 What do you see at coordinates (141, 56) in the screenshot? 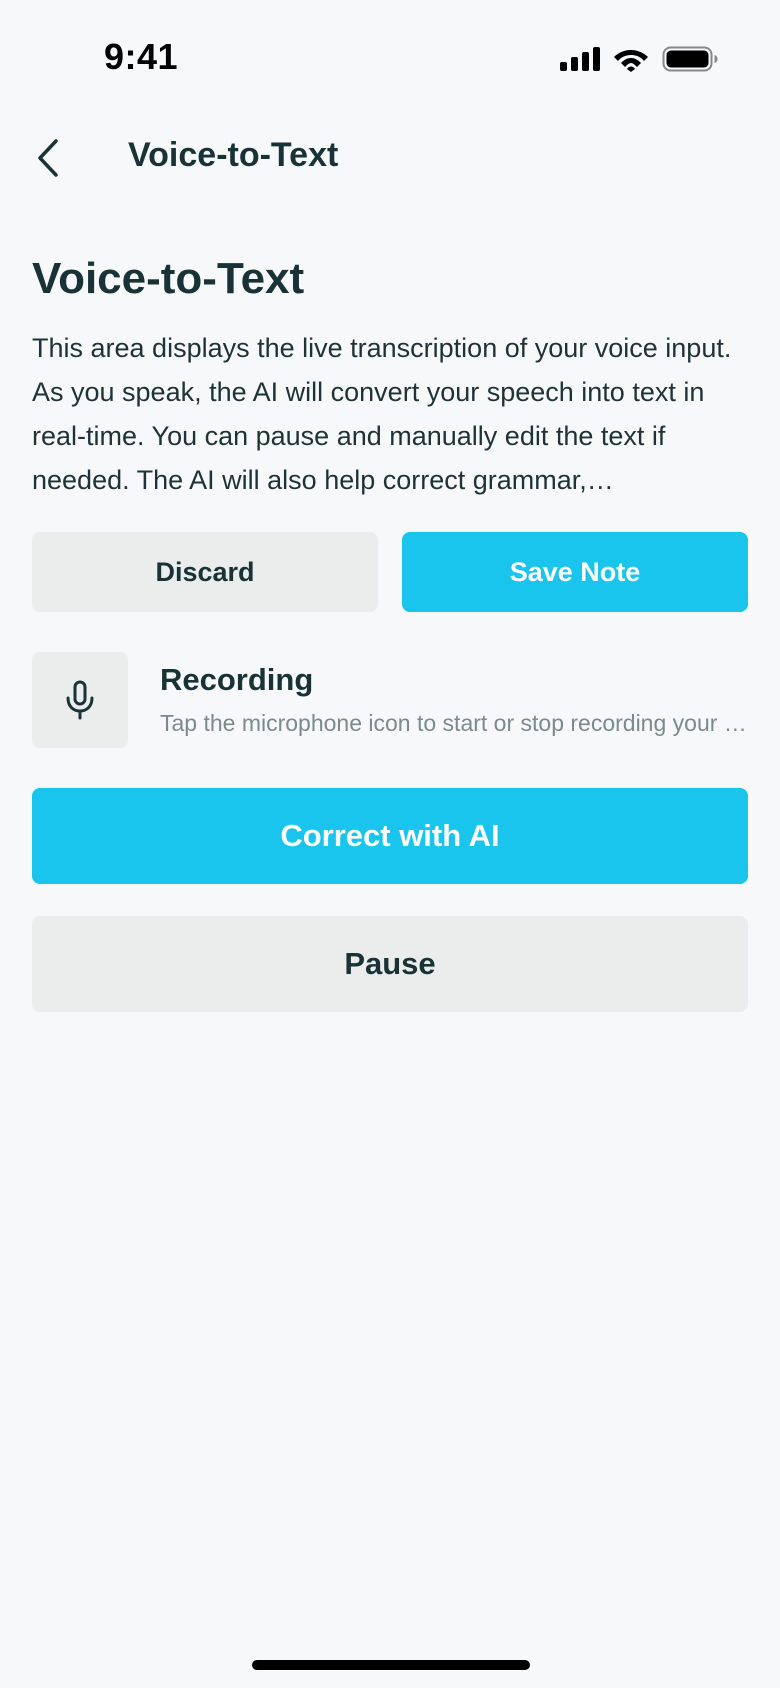
I see `status-time: 9:41` at bounding box center [141, 56].